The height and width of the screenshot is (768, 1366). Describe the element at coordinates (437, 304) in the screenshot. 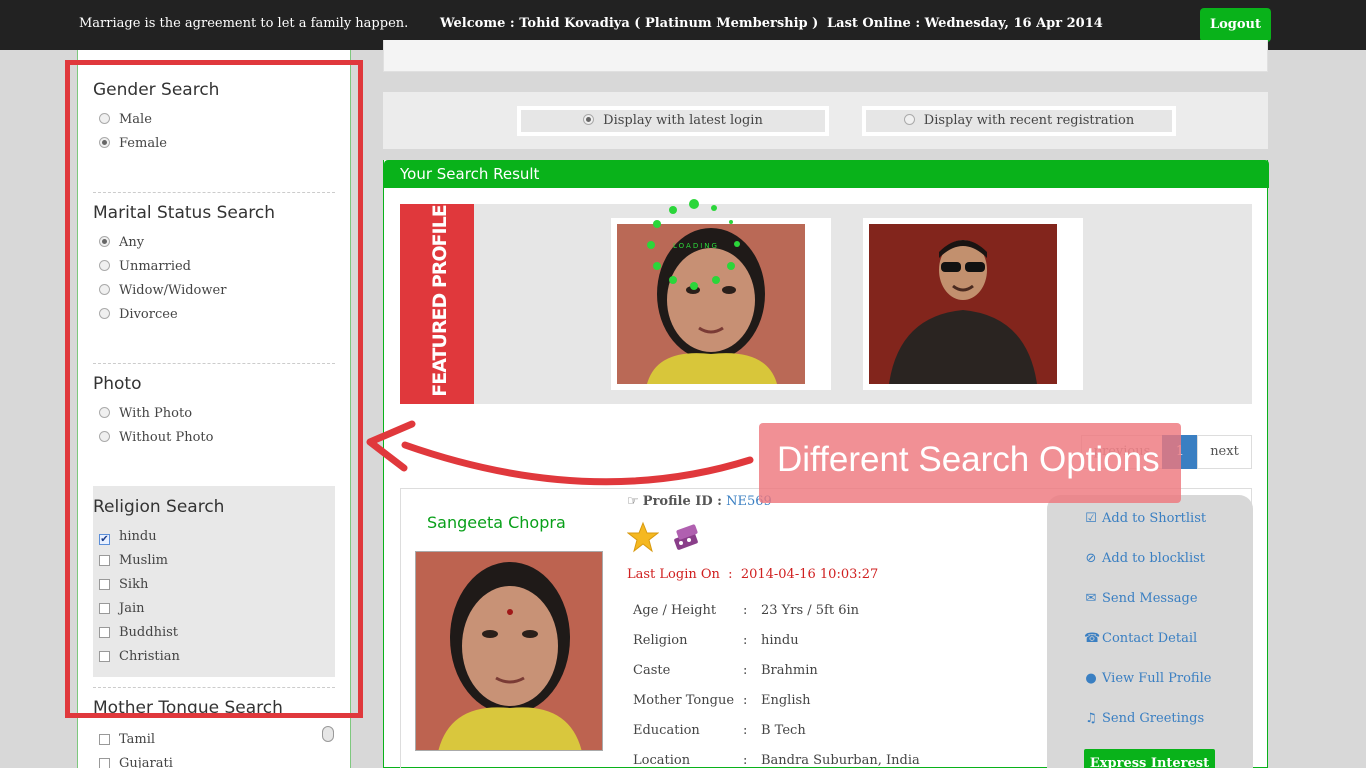

I see `featured-profile-label: FEATURED PROFILE` at that location.